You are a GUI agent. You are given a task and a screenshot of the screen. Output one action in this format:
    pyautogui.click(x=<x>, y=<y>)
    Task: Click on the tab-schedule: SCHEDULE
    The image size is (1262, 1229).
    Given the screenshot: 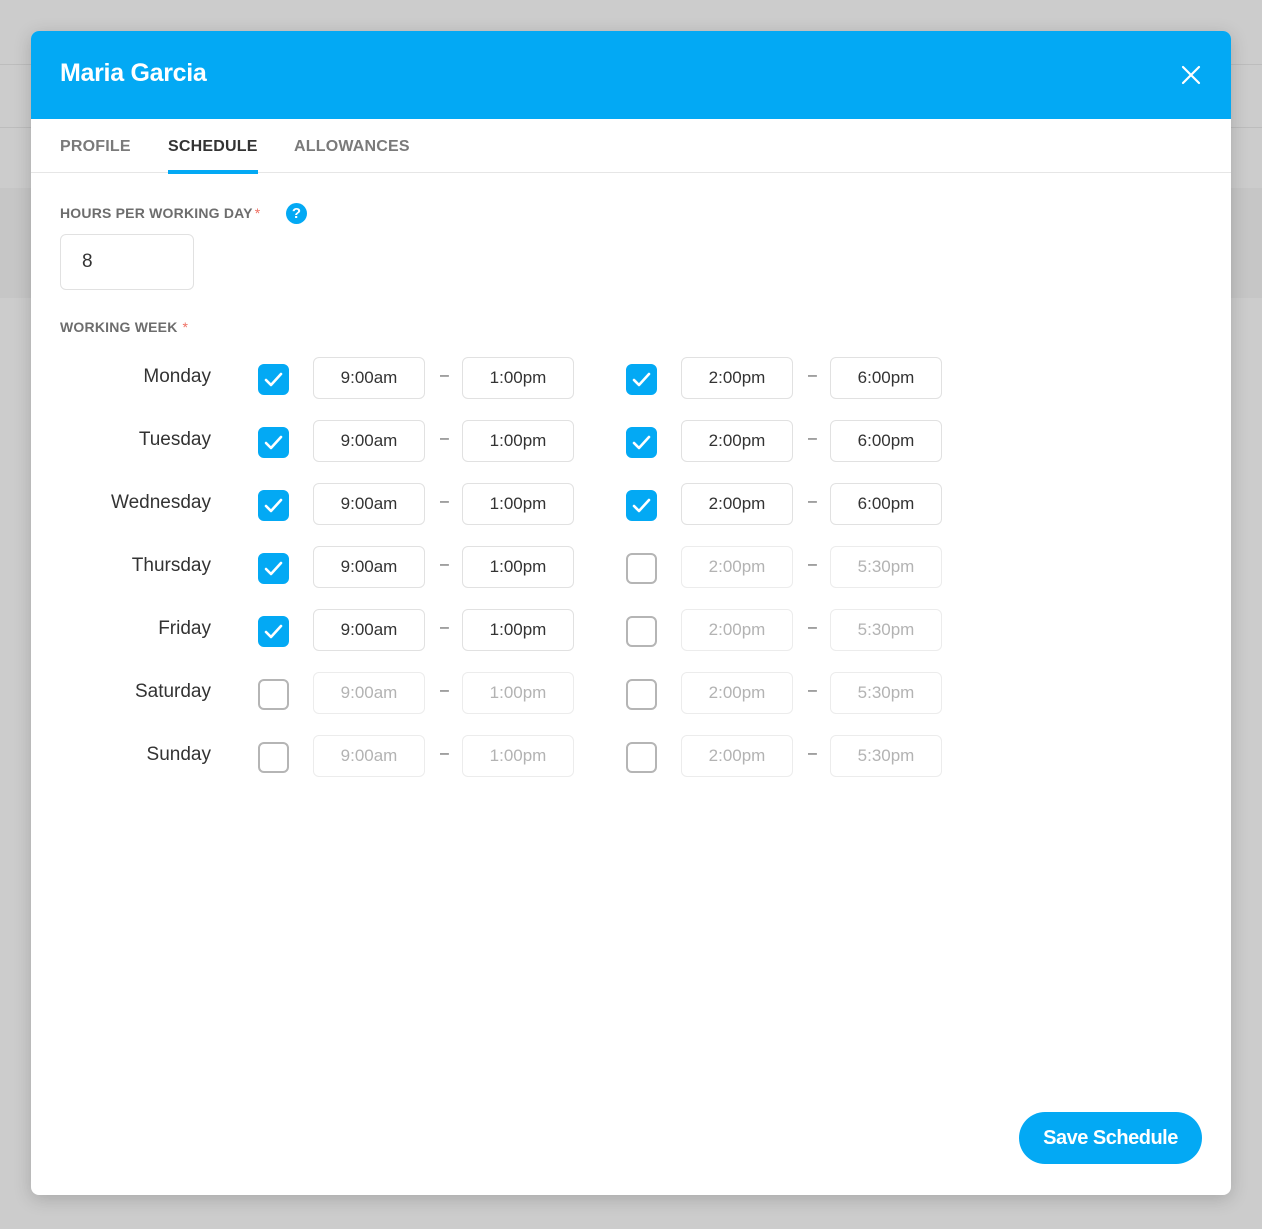 What is the action you would take?
    pyautogui.click(x=213, y=146)
    